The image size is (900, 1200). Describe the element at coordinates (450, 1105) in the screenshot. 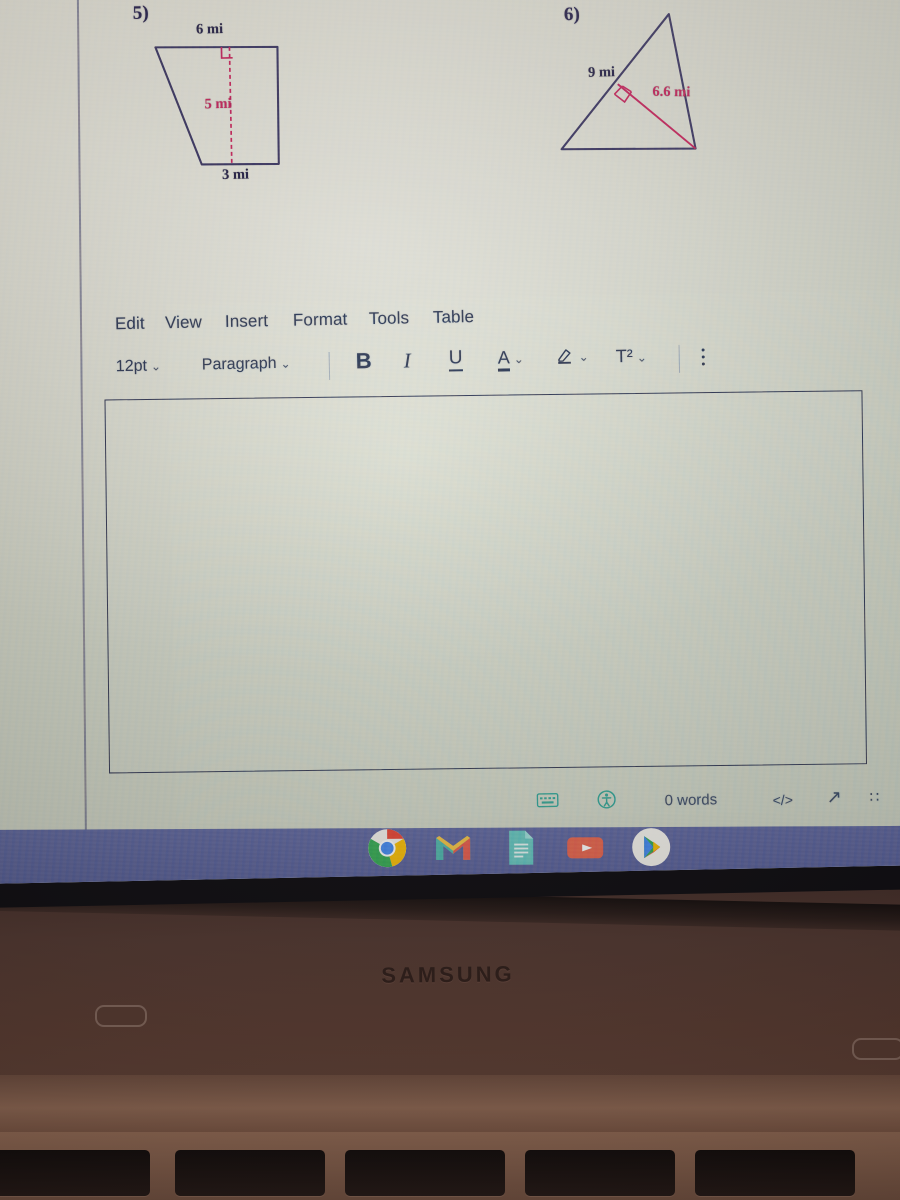

I see `laptop-palmrest` at that location.